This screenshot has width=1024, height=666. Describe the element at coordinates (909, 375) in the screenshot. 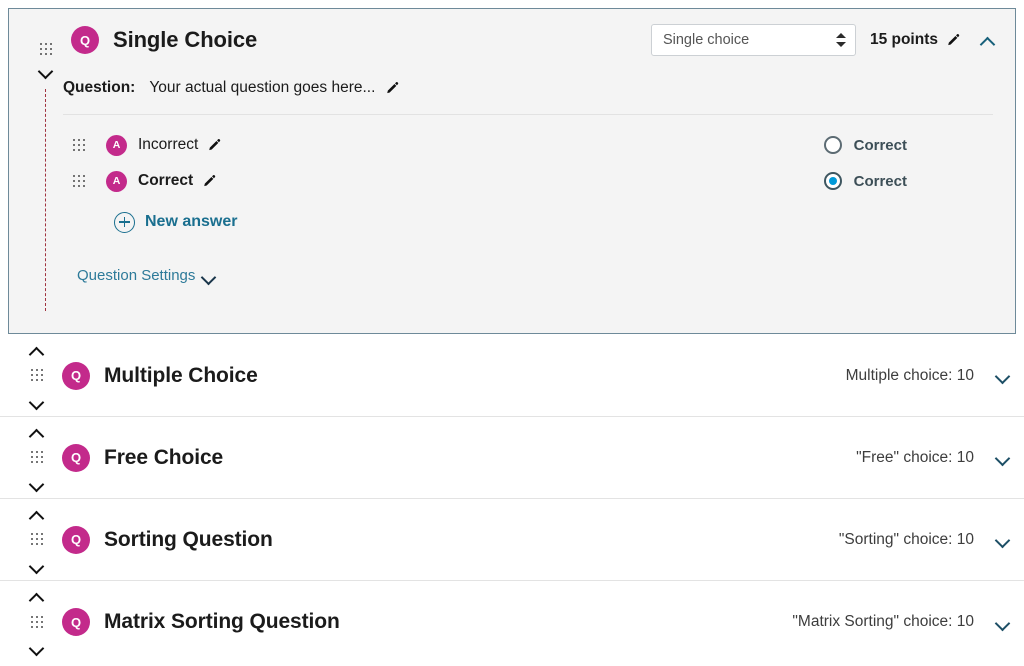

I see `question-meta: Multiple choice: 10` at that location.